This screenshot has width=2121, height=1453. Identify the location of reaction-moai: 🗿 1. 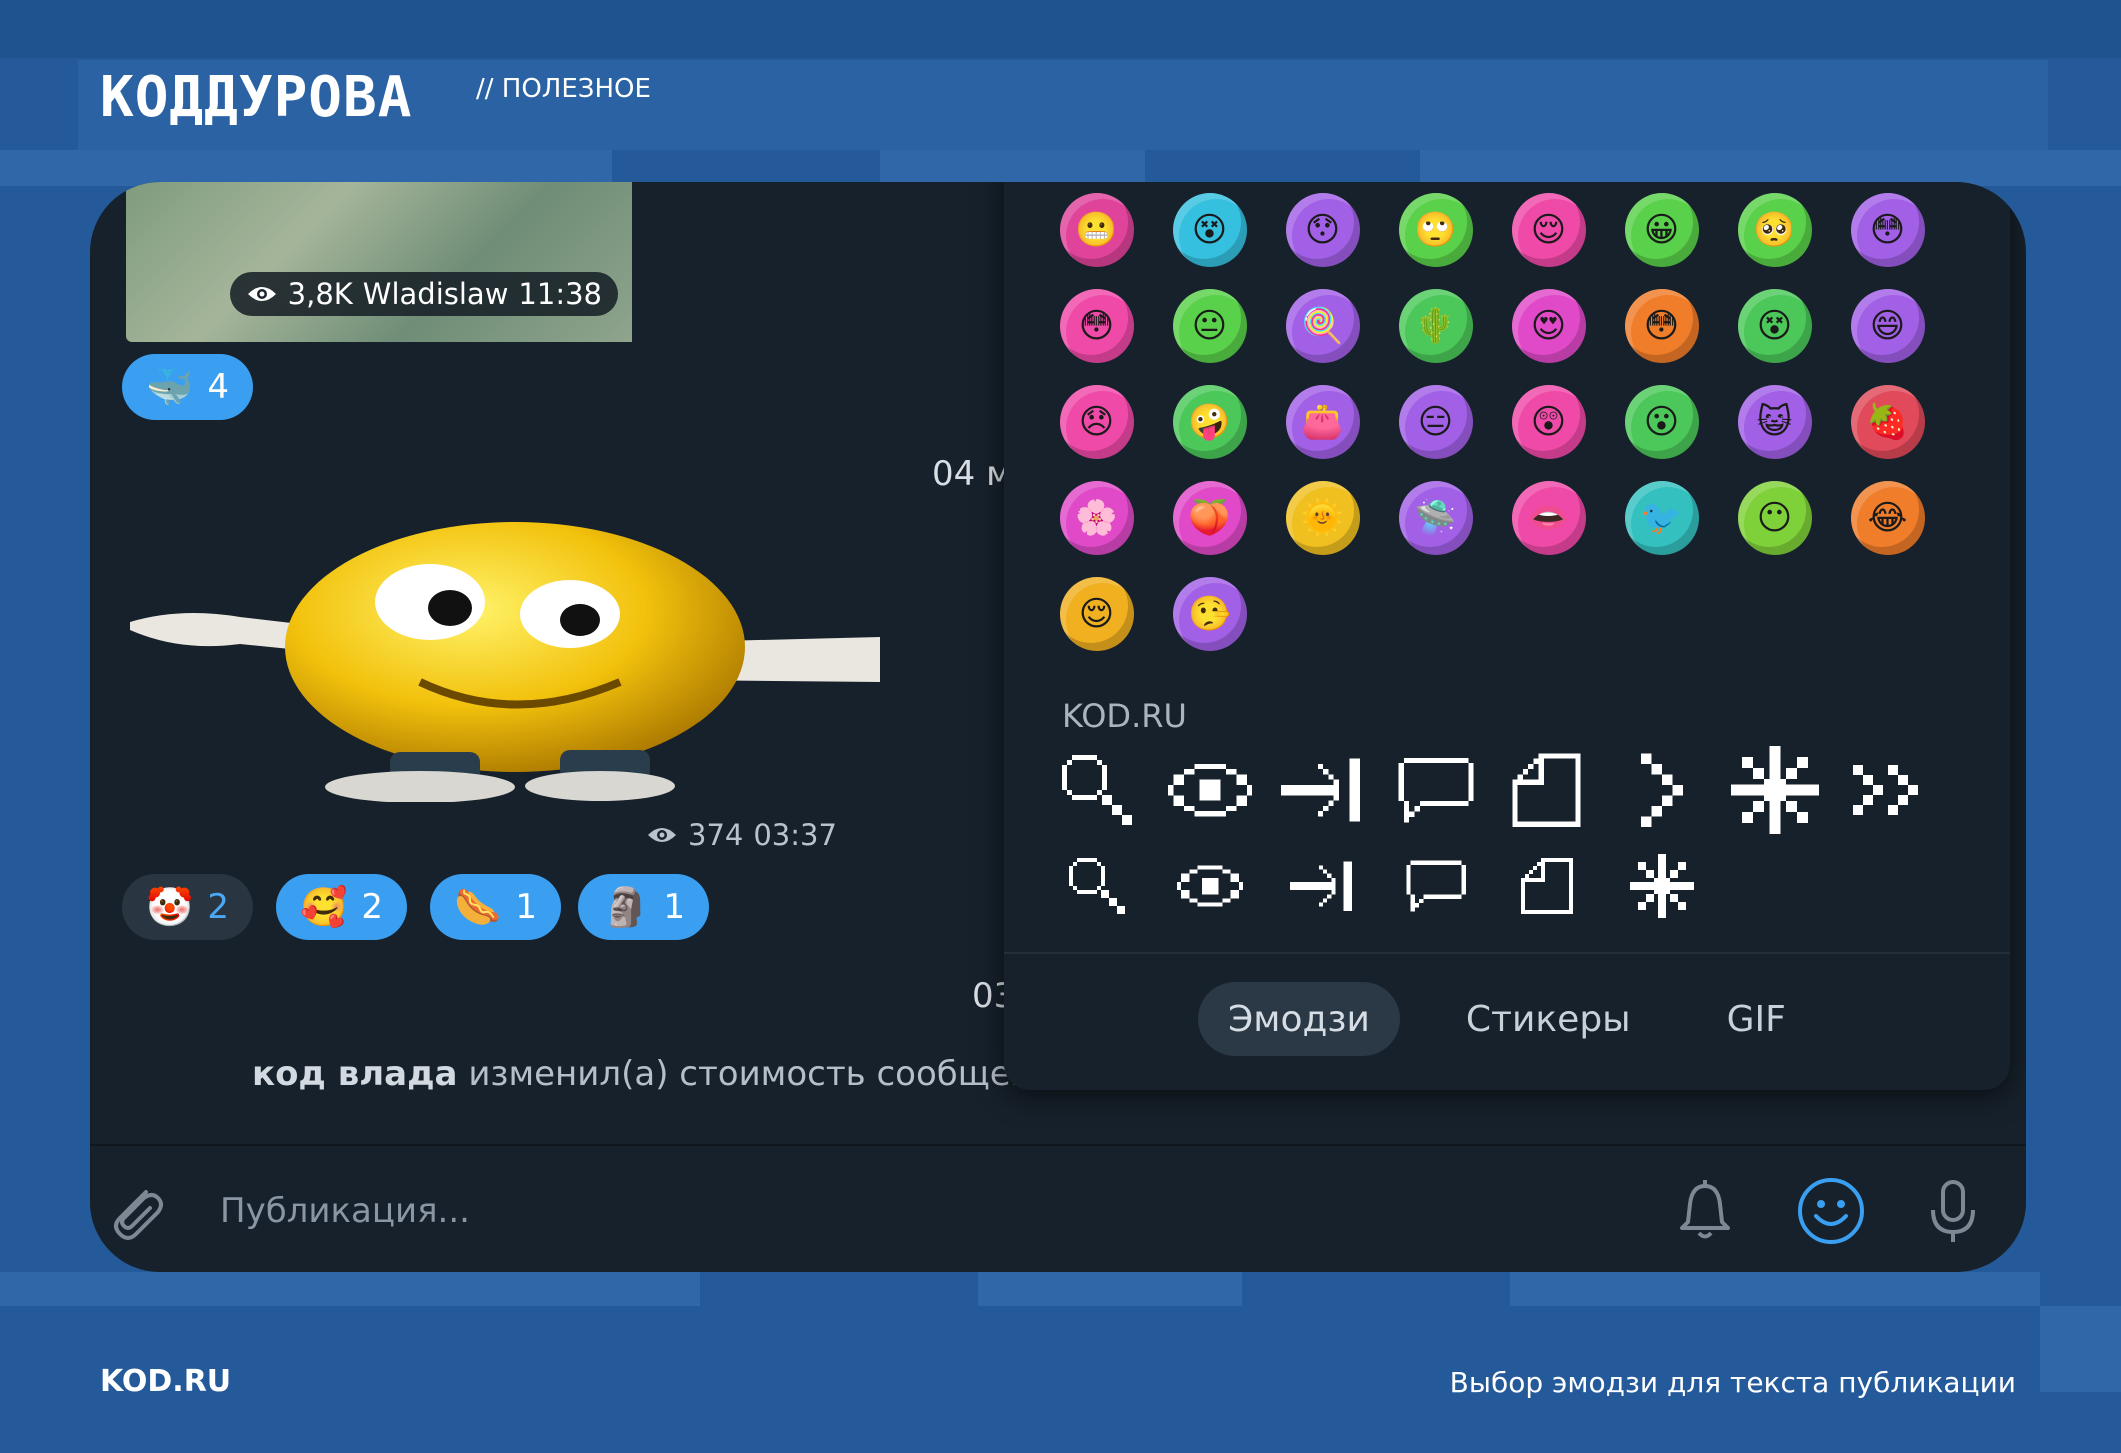
(643, 907).